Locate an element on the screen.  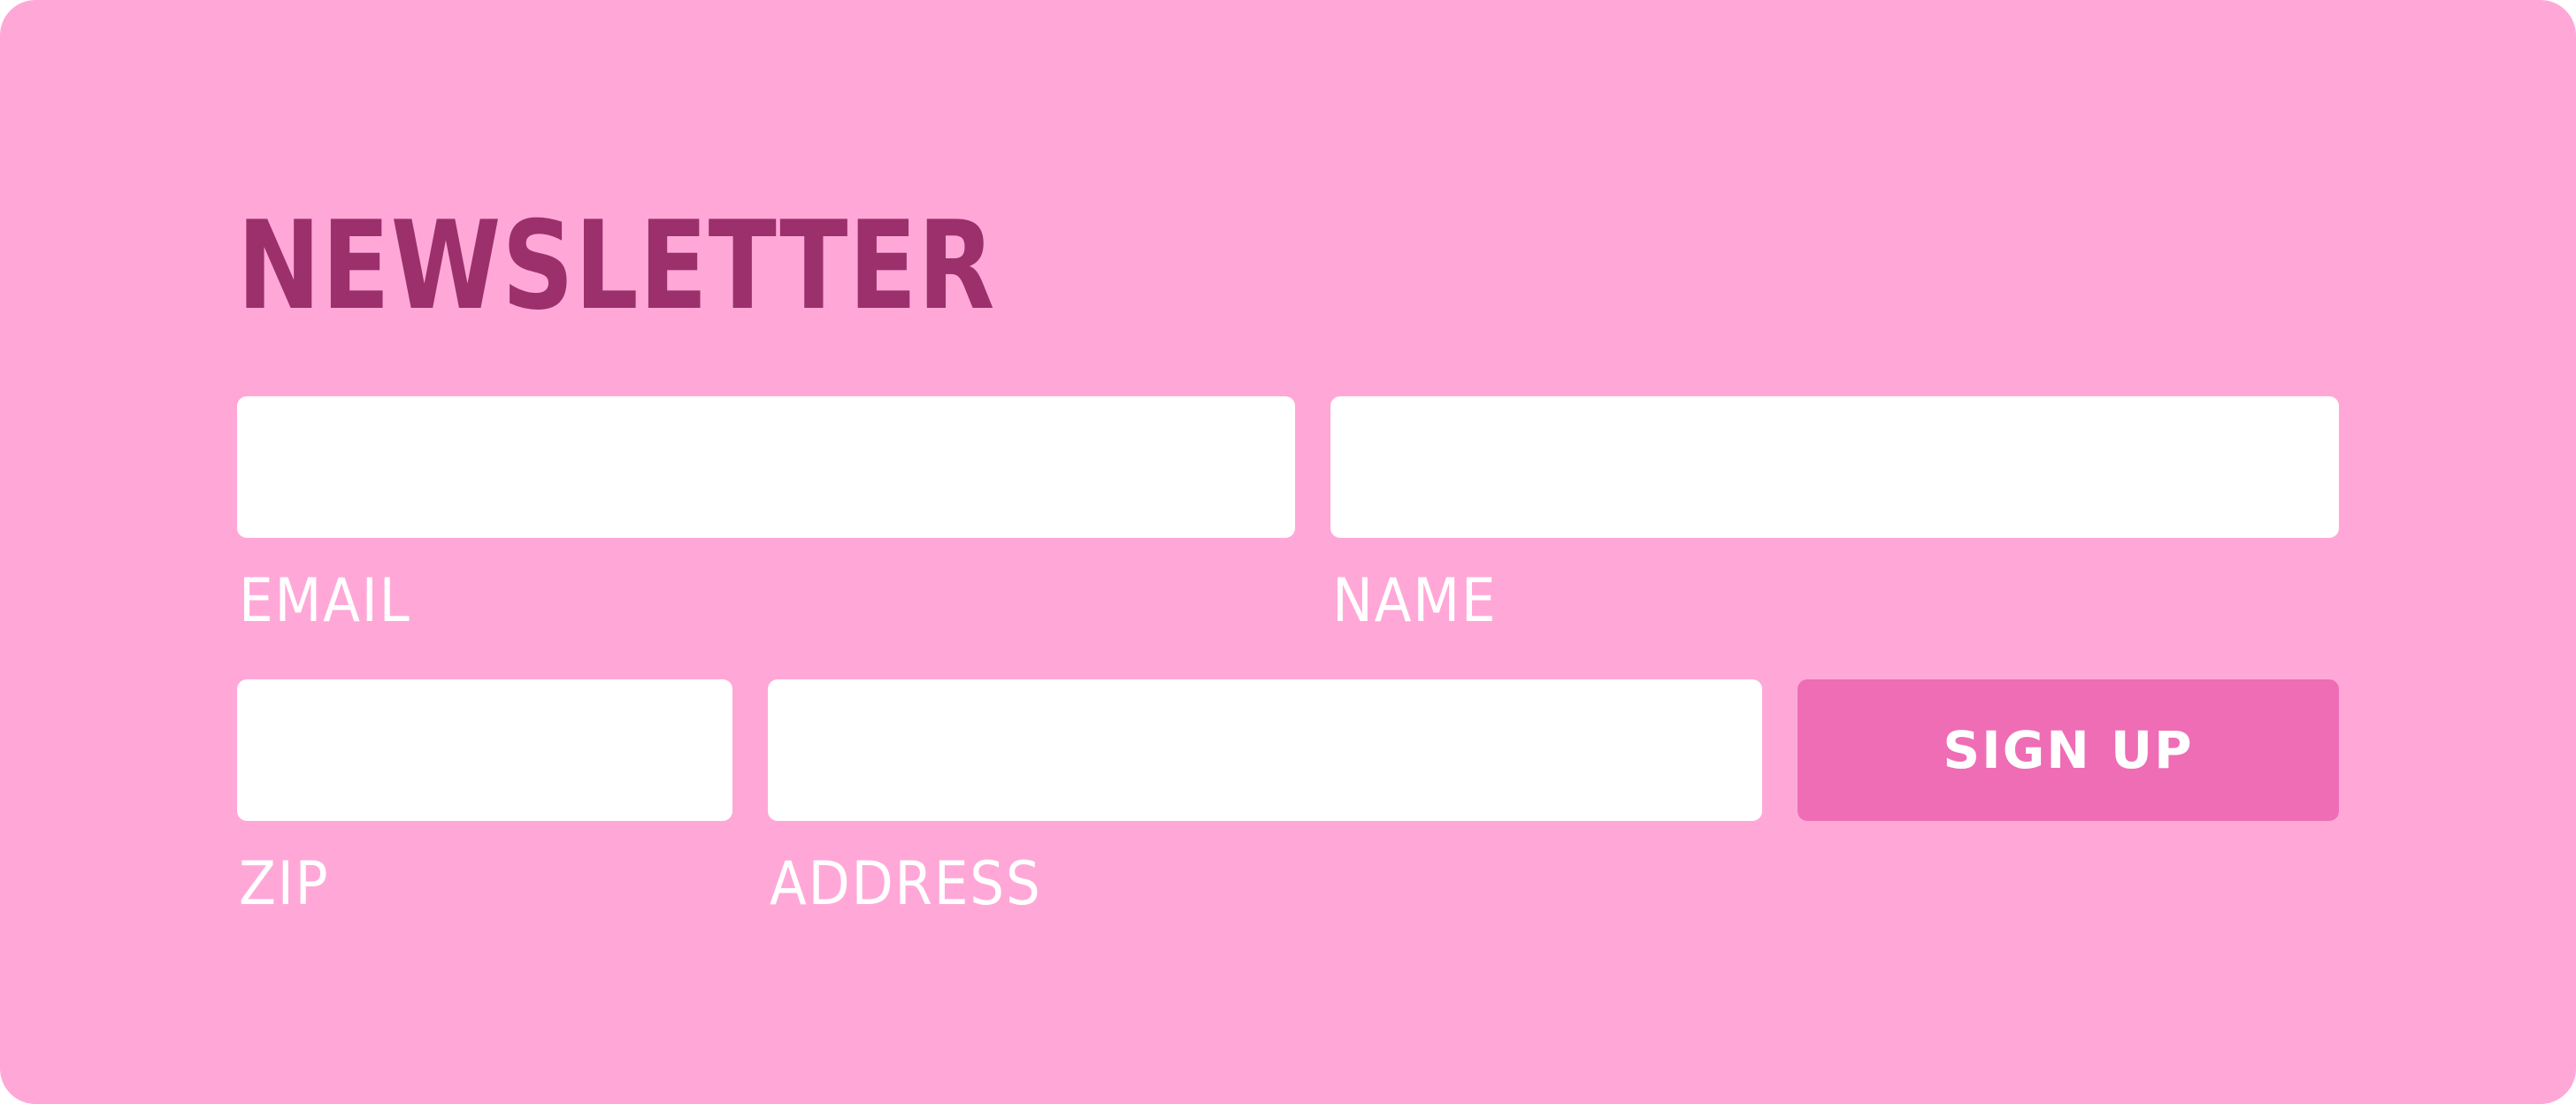
sign-up-button: SIGN UP is located at coordinates (2068, 750).